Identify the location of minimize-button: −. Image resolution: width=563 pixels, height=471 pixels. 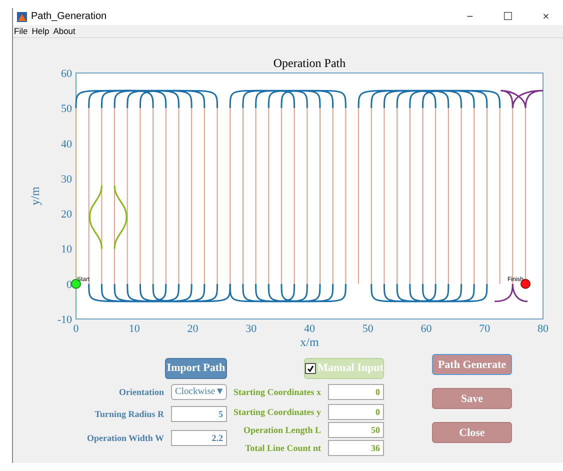
(470, 16).